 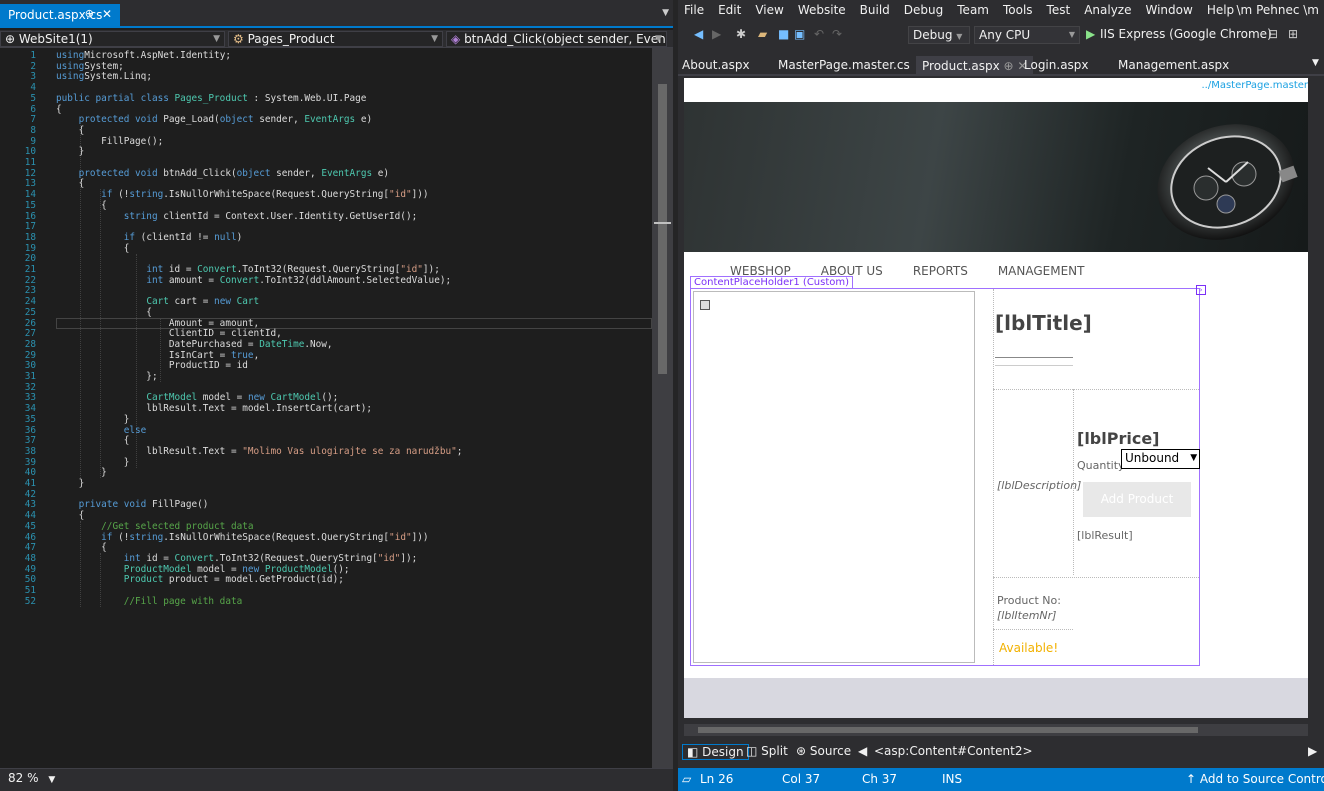 I want to click on undo-icon: ↶, so click(x=819, y=34).